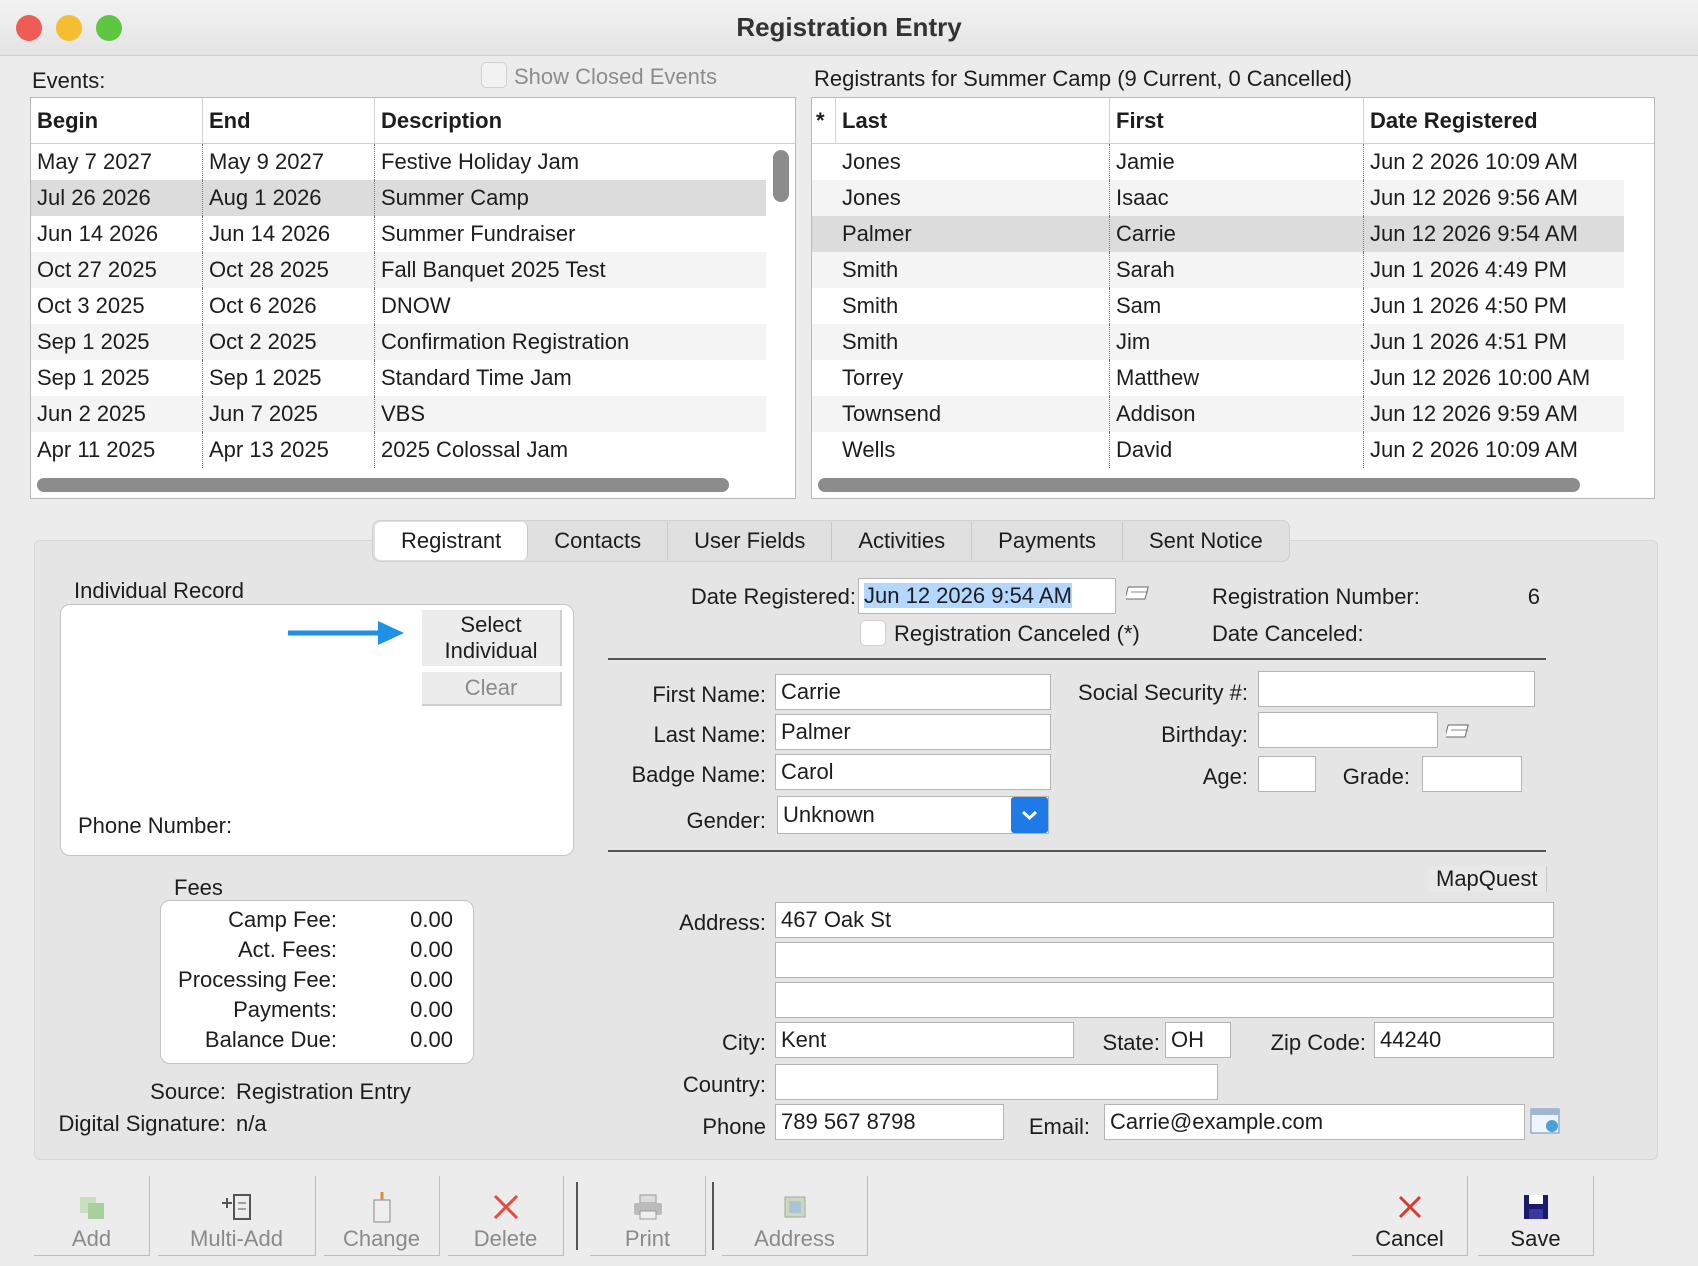  I want to click on first-name-label: First Name:, so click(709, 694).